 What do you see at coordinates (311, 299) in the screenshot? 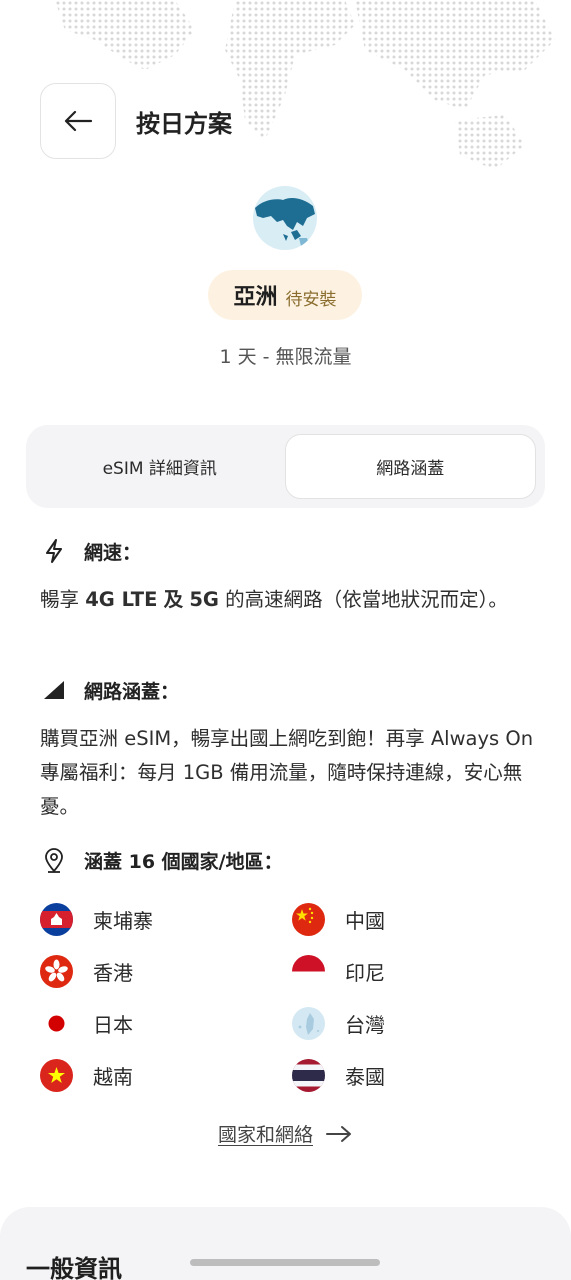
I see `install-status: 待安裝` at bounding box center [311, 299].